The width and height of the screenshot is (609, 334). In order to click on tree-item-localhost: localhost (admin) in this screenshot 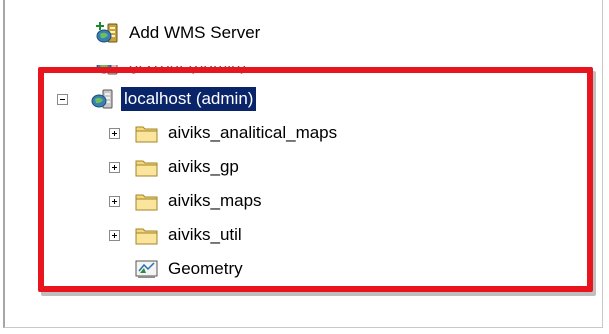, I will do `click(157, 99)`.